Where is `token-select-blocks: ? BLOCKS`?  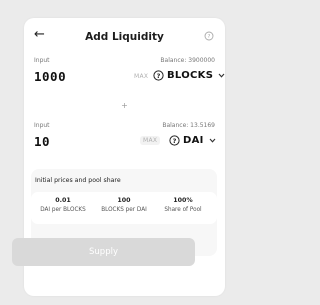 token-select-blocks: ? BLOCKS is located at coordinates (189, 75).